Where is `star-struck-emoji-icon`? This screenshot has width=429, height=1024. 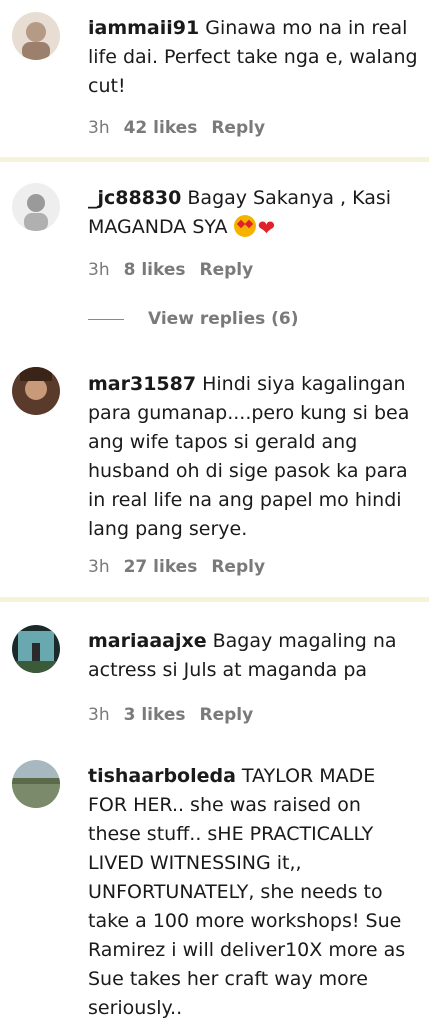 star-struck-emoji-icon is located at coordinates (244, 226).